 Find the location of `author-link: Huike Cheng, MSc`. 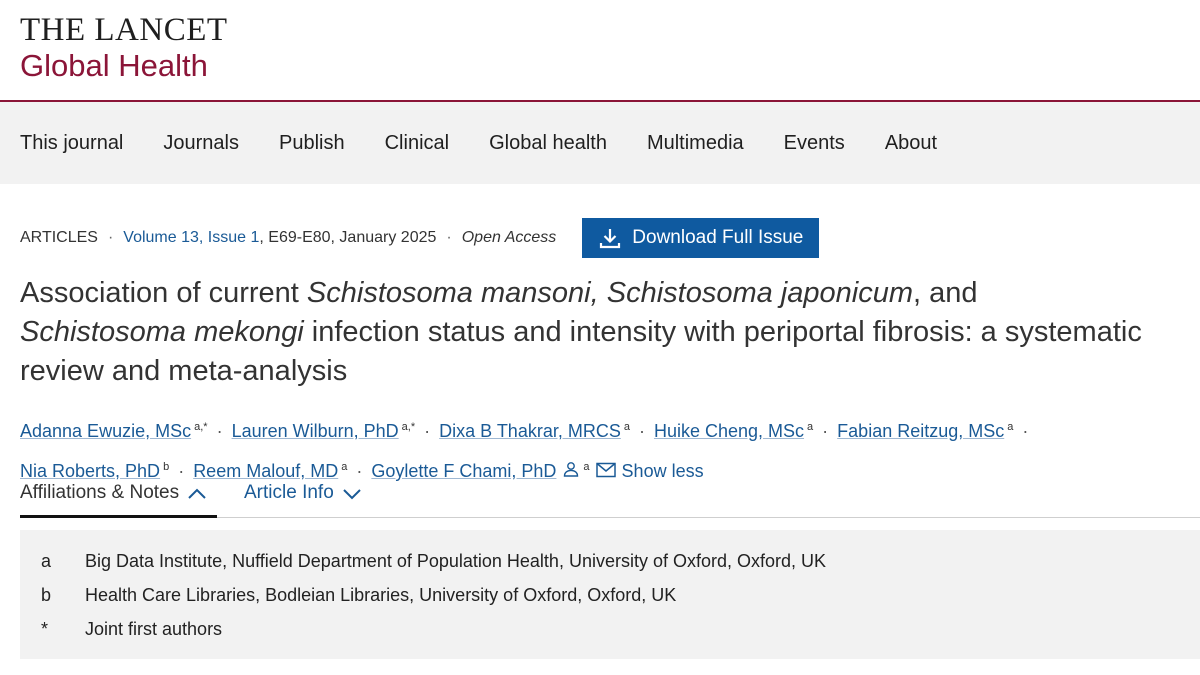

author-link: Huike Cheng, MSc is located at coordinates (729, 431).